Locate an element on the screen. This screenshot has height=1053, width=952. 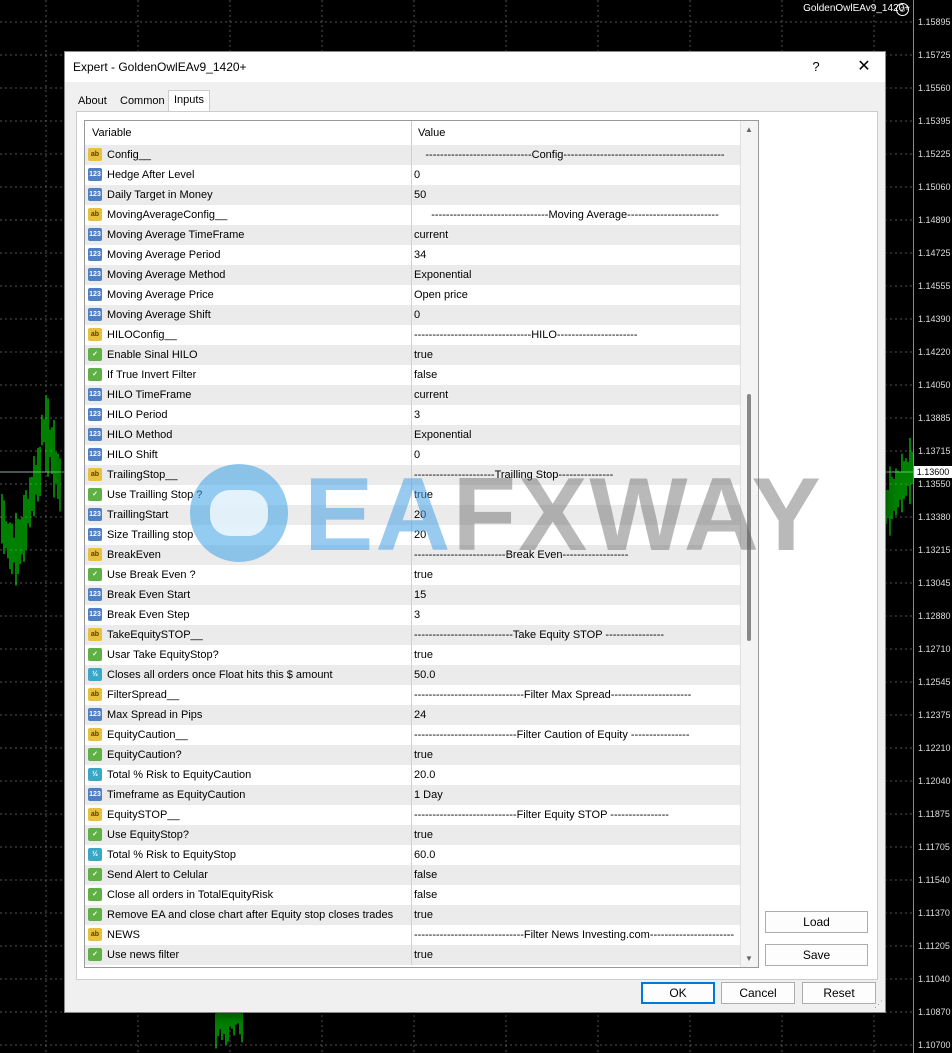
table-row: ✓ Use news filter true is located at coordinates (412, 955).